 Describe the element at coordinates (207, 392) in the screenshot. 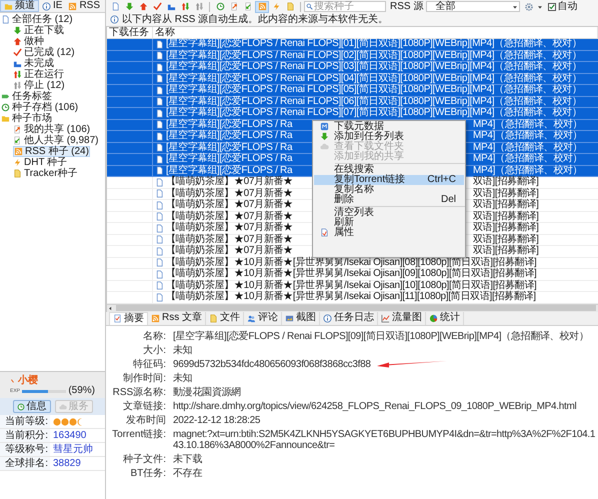

I see `field-value: 動漫花園資源網` at that location.